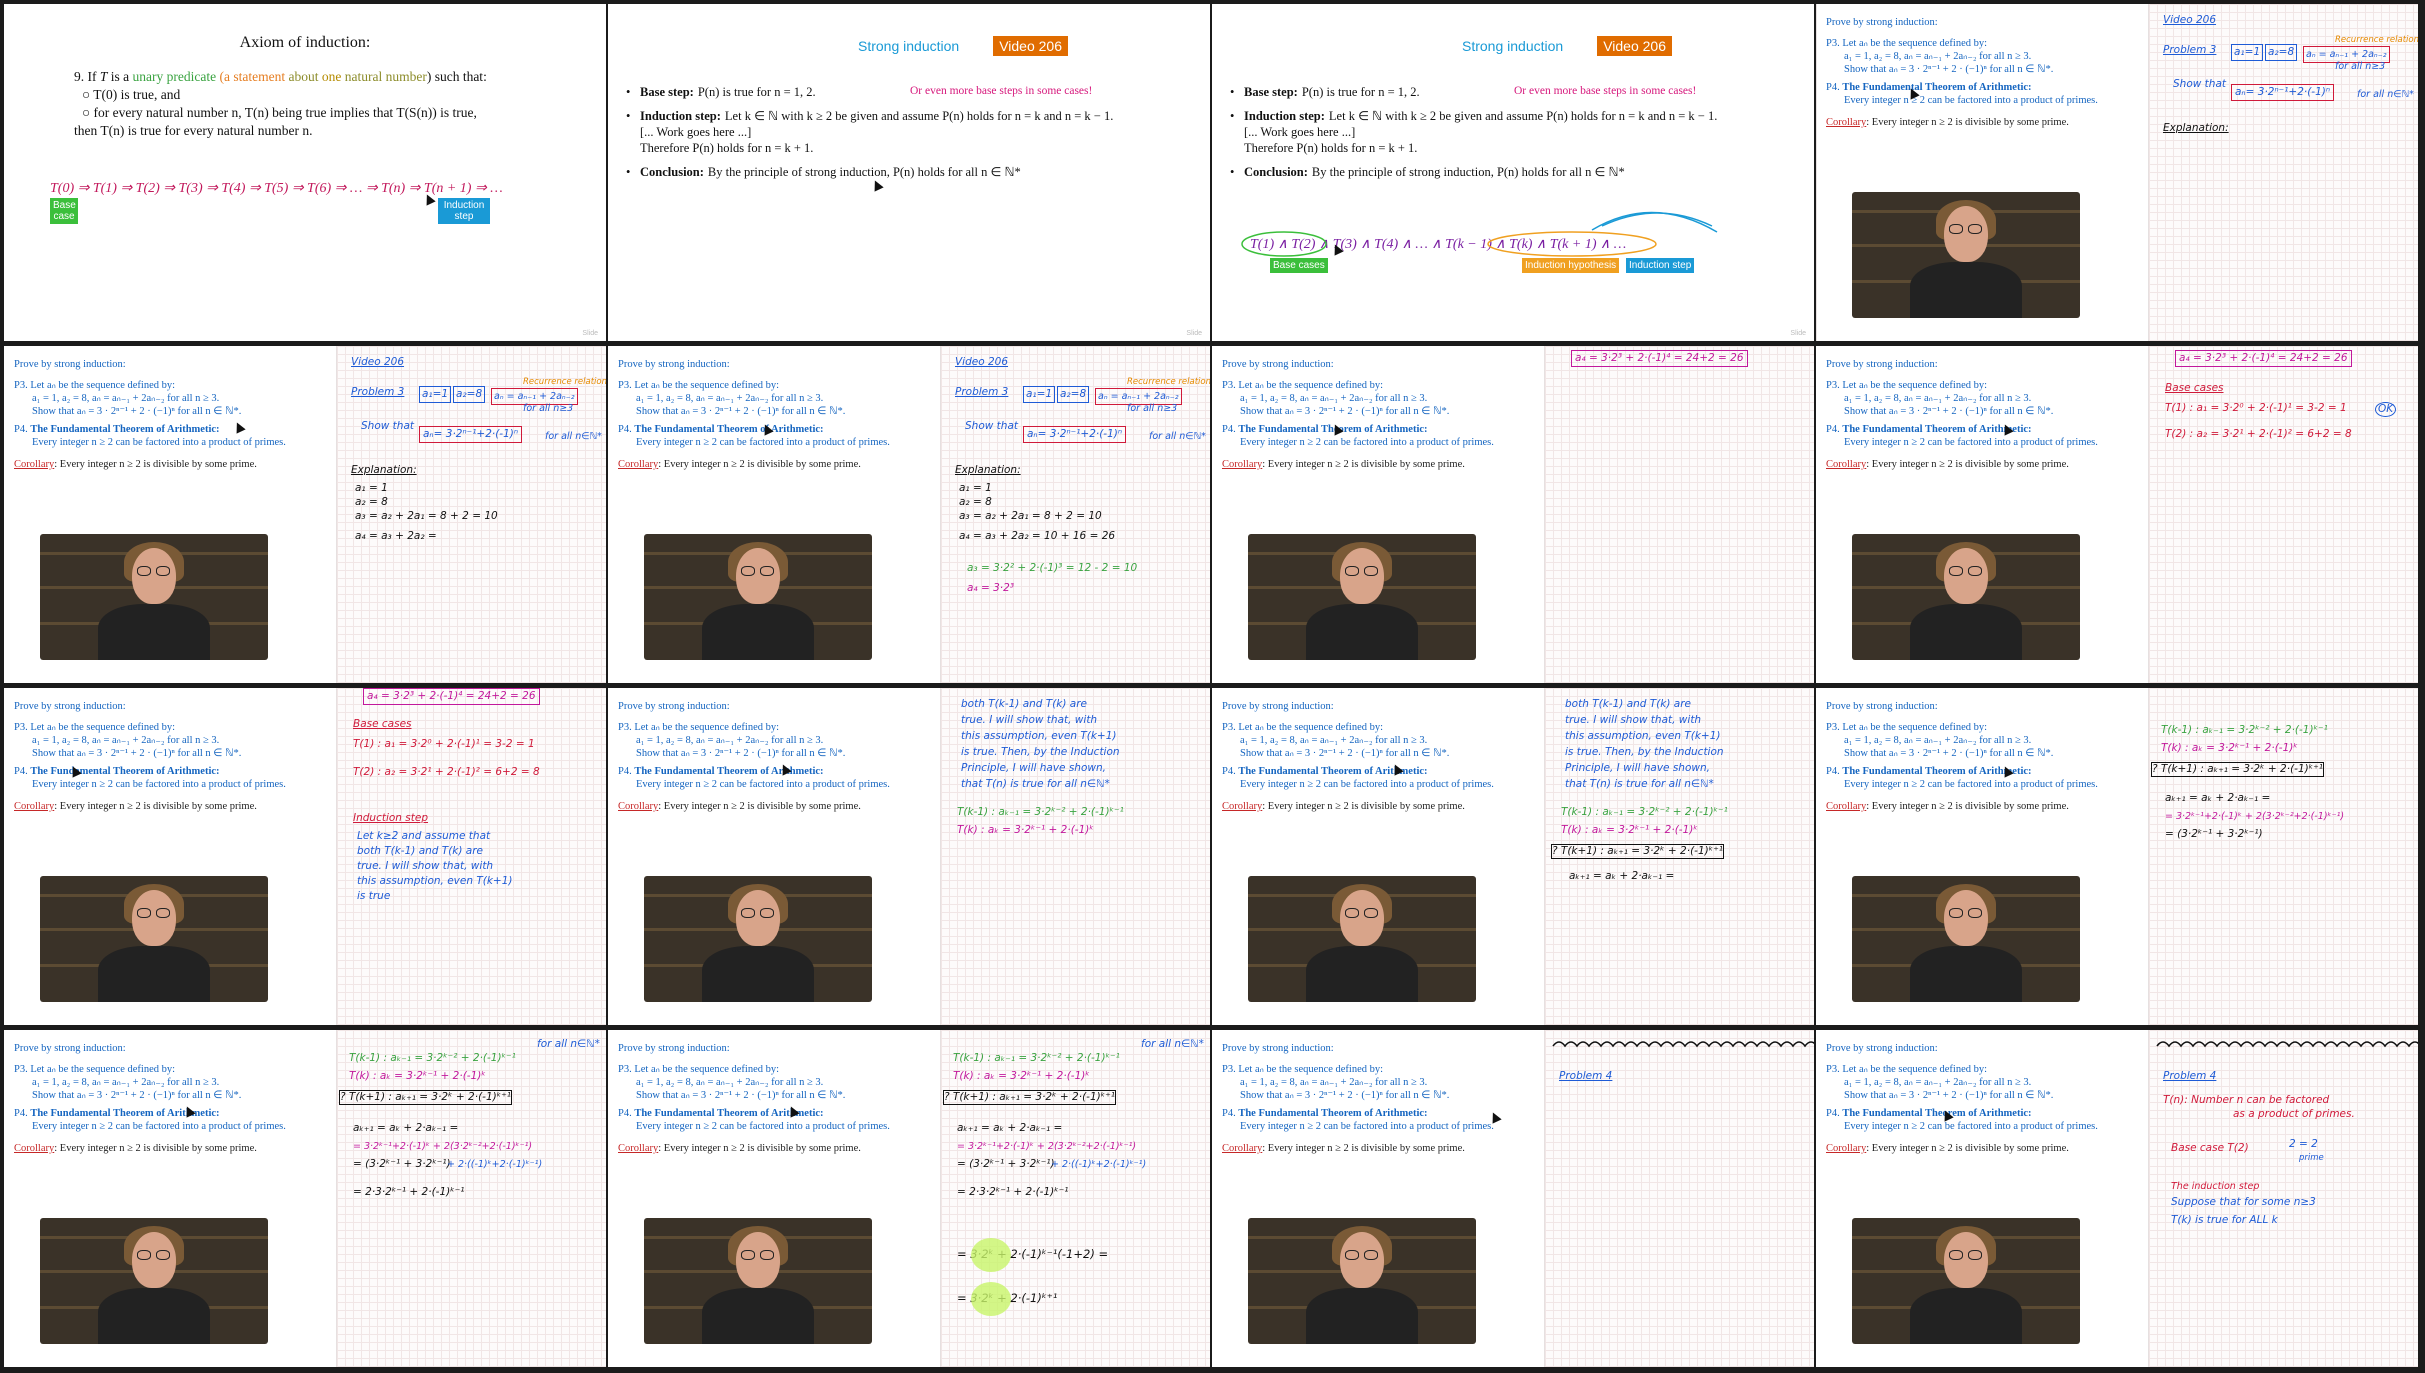 Image resolution: width=2425 pixels, height=1373 pixels. Describe the element at coordinates (2311, 1158) in the screenshot. I see `bc4c: prime` at that location.